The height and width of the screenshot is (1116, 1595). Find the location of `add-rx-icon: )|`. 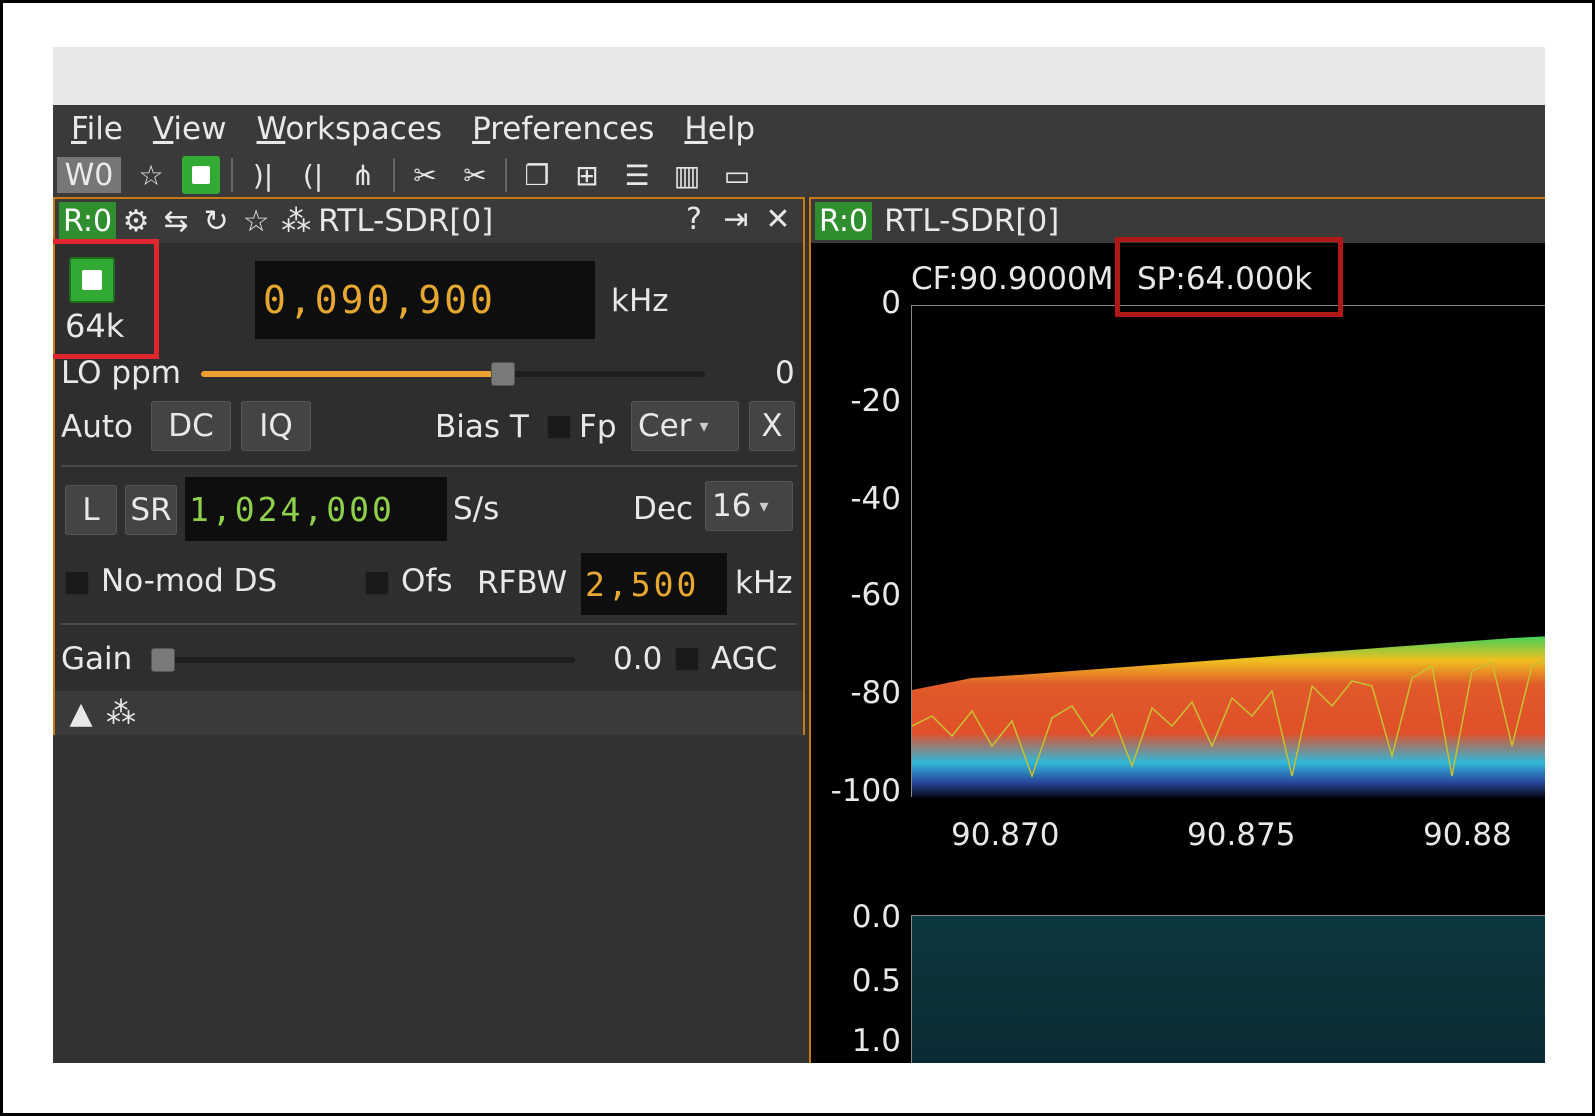

add-rx-icon: )| is located at coordinates (263, 175).